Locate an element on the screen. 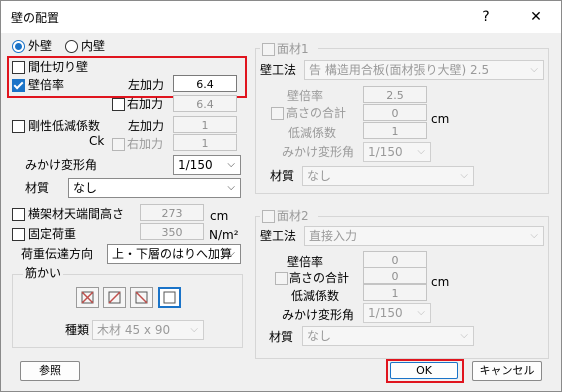 Image resolution: width=562 pixels, height=392 pixels. height-label: 横架材天端間高さ is located at coordinates (76, 214).